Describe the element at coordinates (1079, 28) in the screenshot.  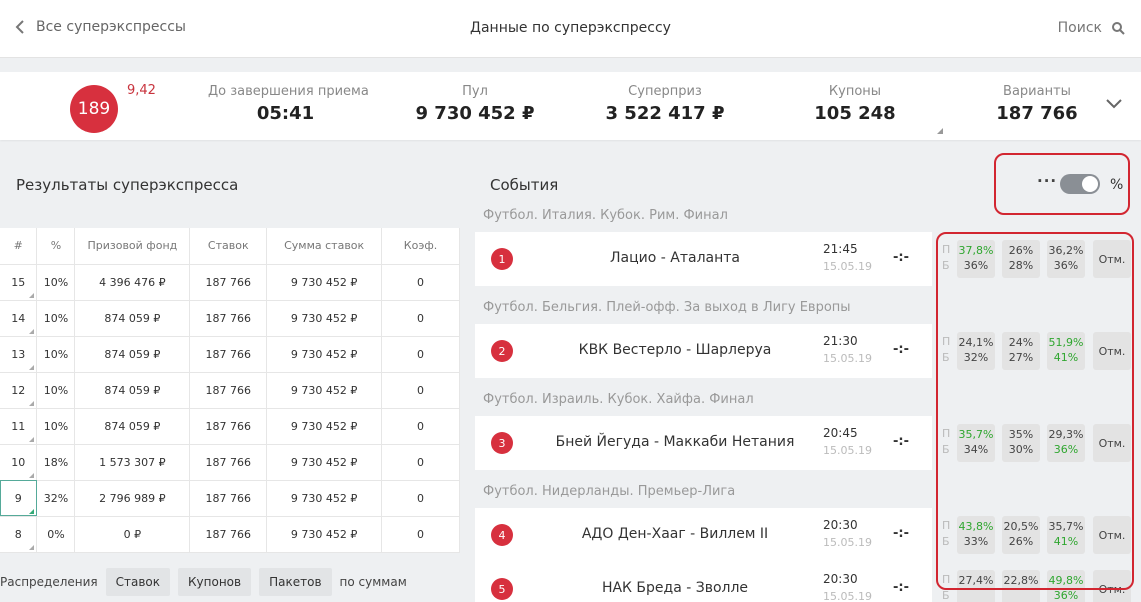
I see `search-label: Поиск` at that location.